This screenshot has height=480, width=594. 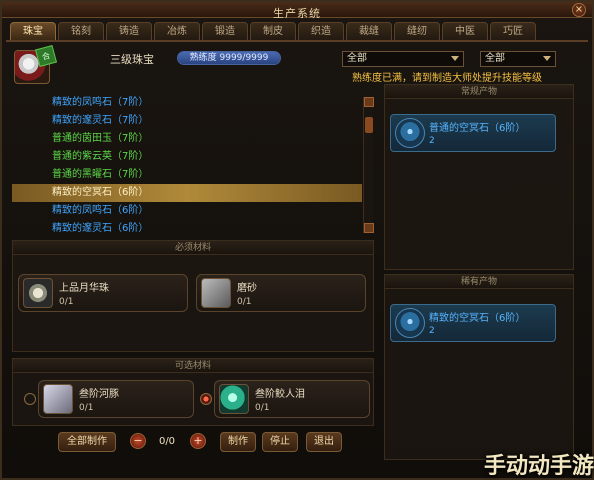 What do you see at coordinates (403, 59) in the screenshot?
I see `filter-dropdown-left: 全部` at bounding box center [403, 59].